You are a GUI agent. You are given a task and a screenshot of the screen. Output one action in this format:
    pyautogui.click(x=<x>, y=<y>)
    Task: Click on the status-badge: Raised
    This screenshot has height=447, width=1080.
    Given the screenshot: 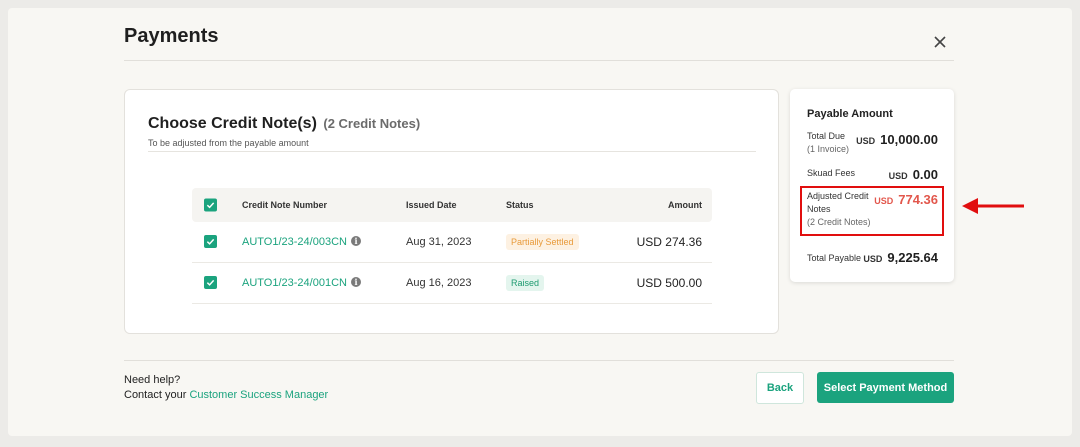 What is the action you would take?
    pyautogui.click(x=525, y=283)
    